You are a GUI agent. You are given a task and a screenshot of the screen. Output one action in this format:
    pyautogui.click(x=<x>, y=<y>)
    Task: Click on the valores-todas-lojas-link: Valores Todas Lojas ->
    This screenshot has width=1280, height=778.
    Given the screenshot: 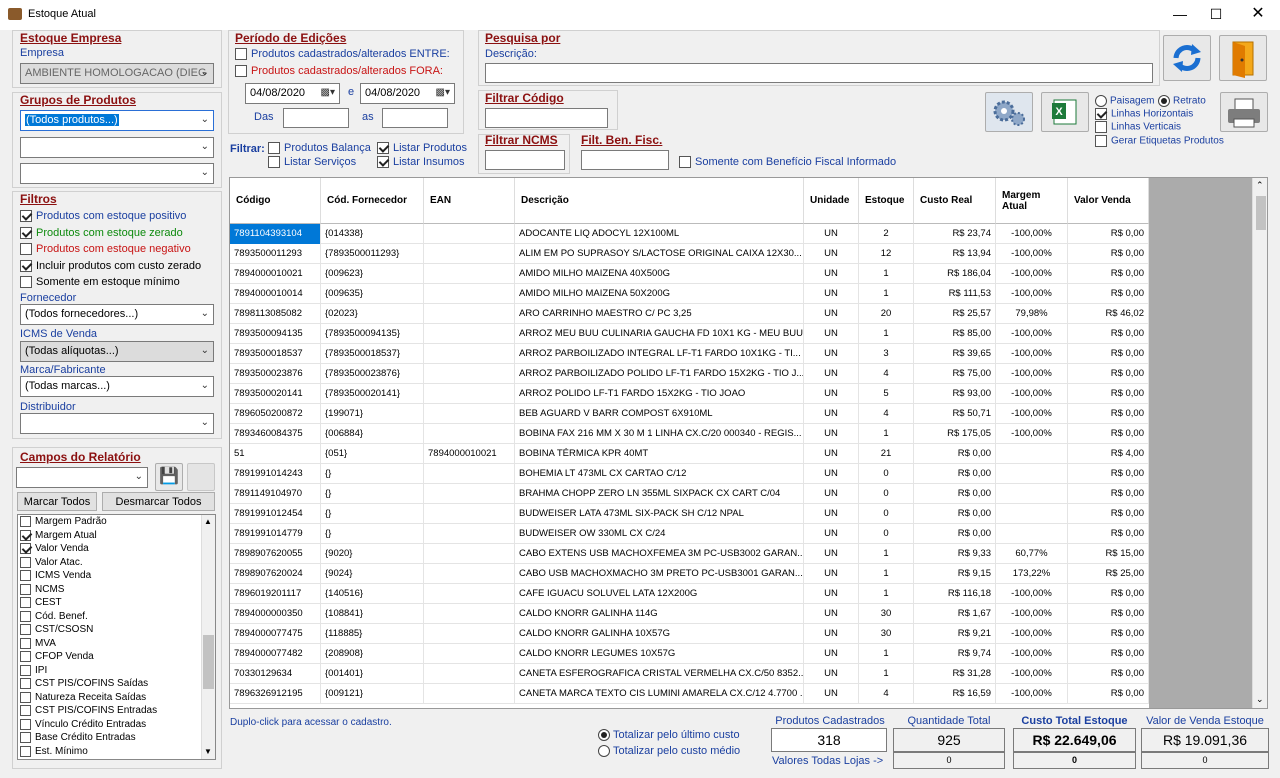 What is the action you would take?
    pyautogui.click(x=827, y=761)
    